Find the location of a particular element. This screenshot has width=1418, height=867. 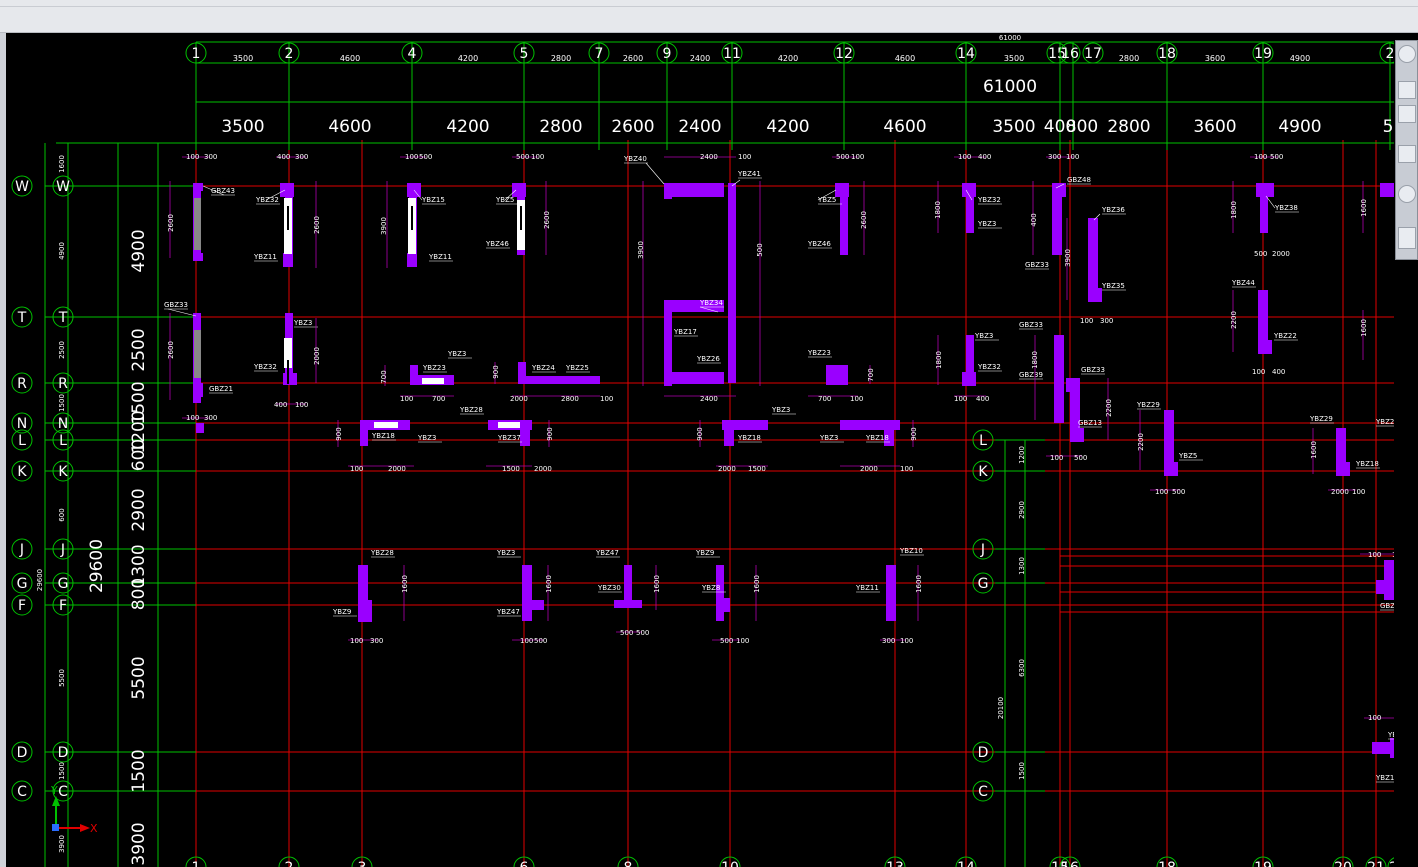

top-small-dimension: 2600 is located at coordinates (633, 58).